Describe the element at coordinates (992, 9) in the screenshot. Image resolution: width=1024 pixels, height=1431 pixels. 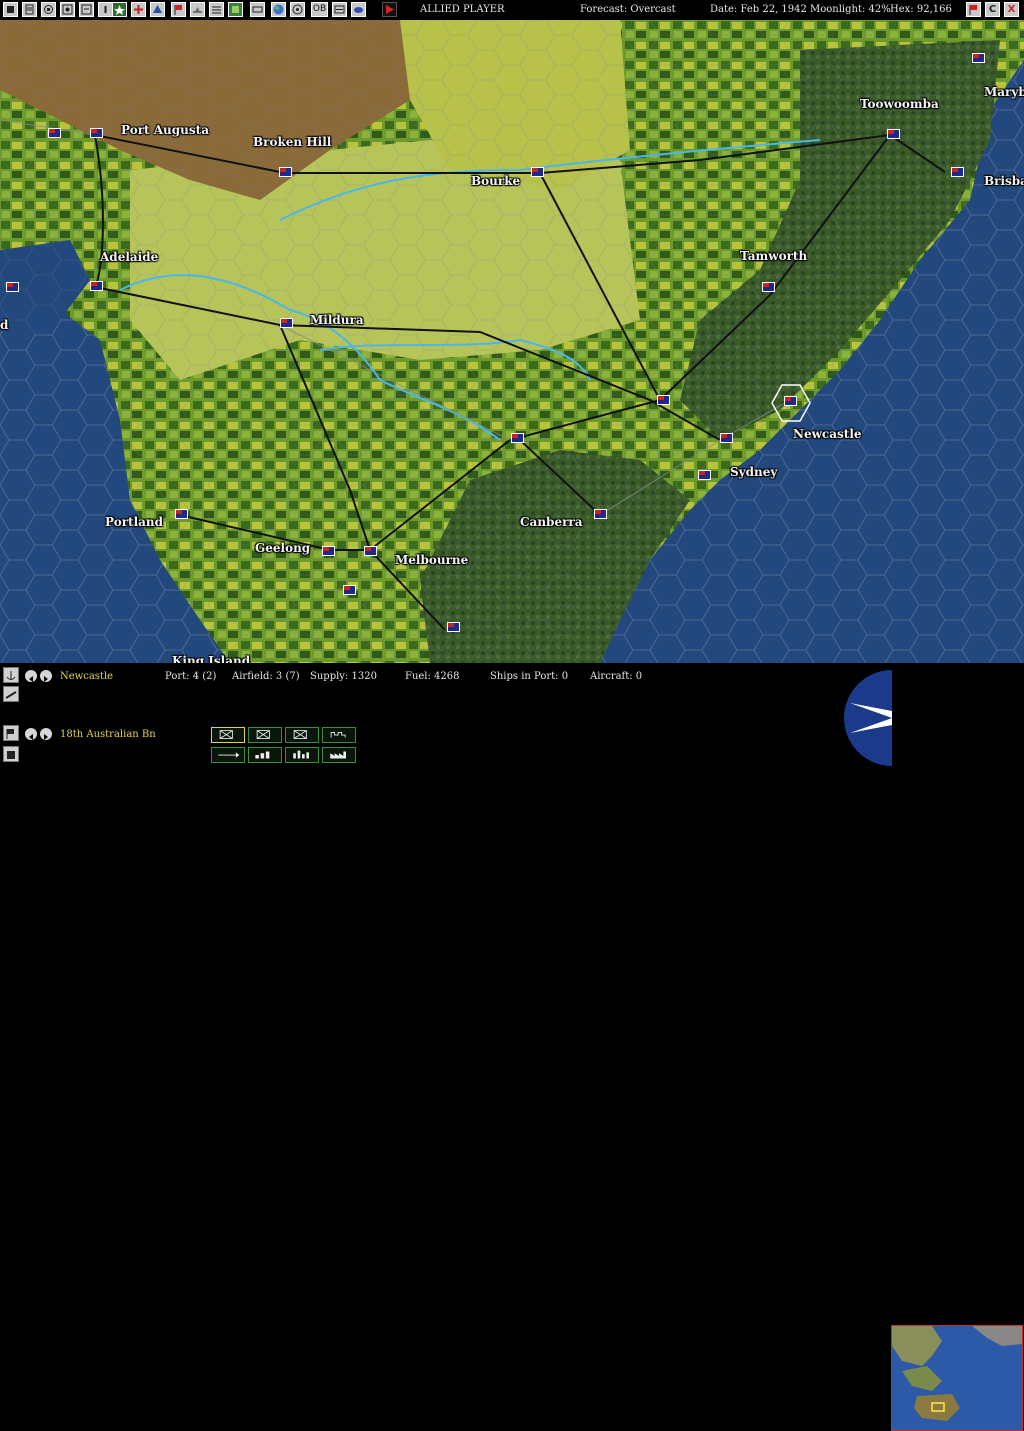
I see `c-button: C` at that location.